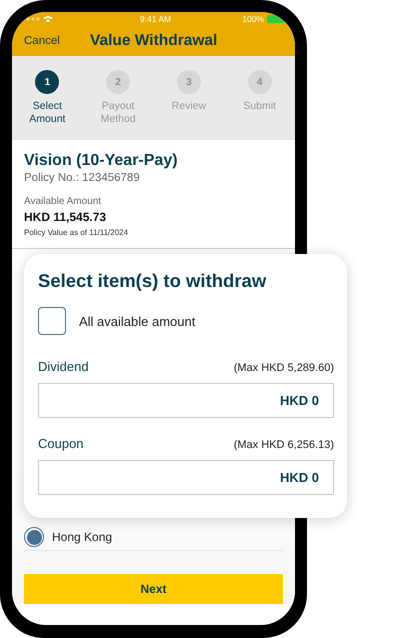 This screenshot has width=418, height=638. What do you see at coordinates (66, 217) in the screenshot?
I see `available-amount: HKD 11,545.73` at bounding box center [66, 217].